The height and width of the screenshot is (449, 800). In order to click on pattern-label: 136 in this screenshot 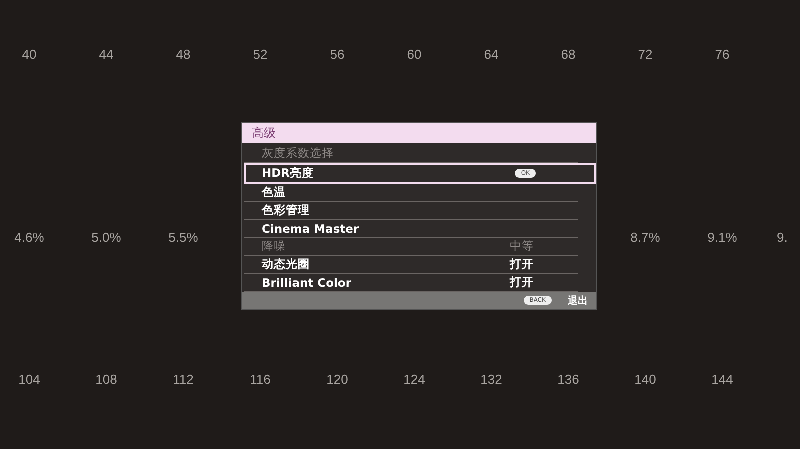, I will do `click(568, 379)`.